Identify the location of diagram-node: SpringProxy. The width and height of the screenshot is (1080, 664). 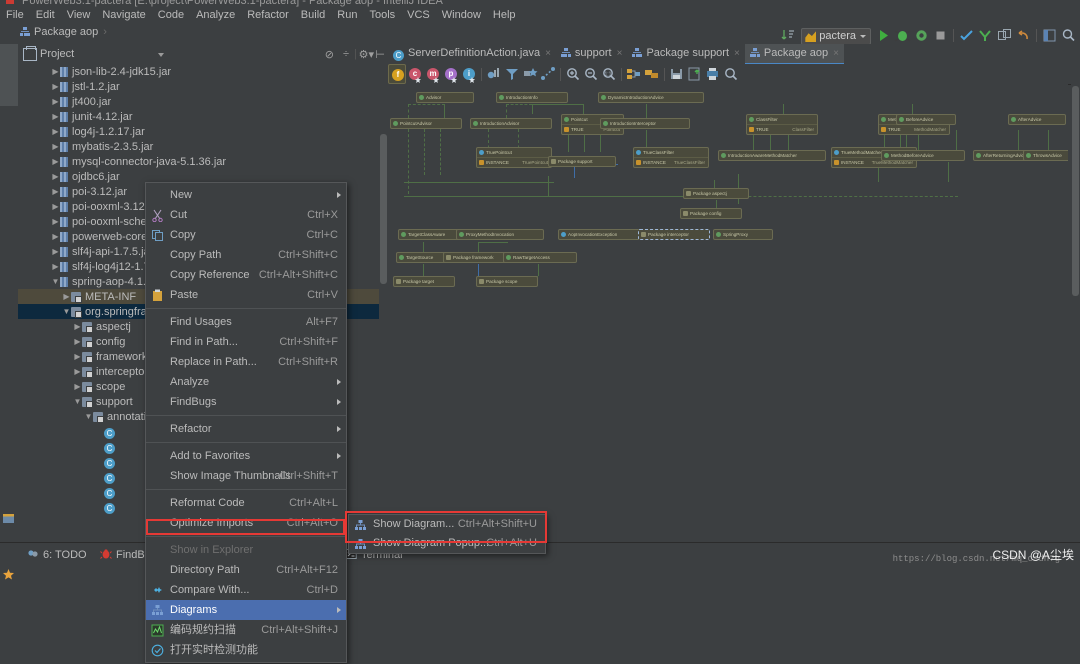
(743, 234).